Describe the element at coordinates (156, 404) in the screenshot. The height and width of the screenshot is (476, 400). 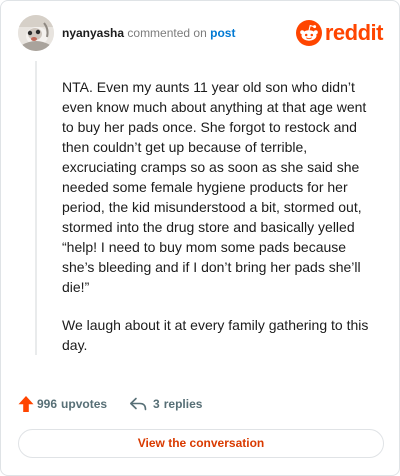
I see `replies-count: 3` at that location.